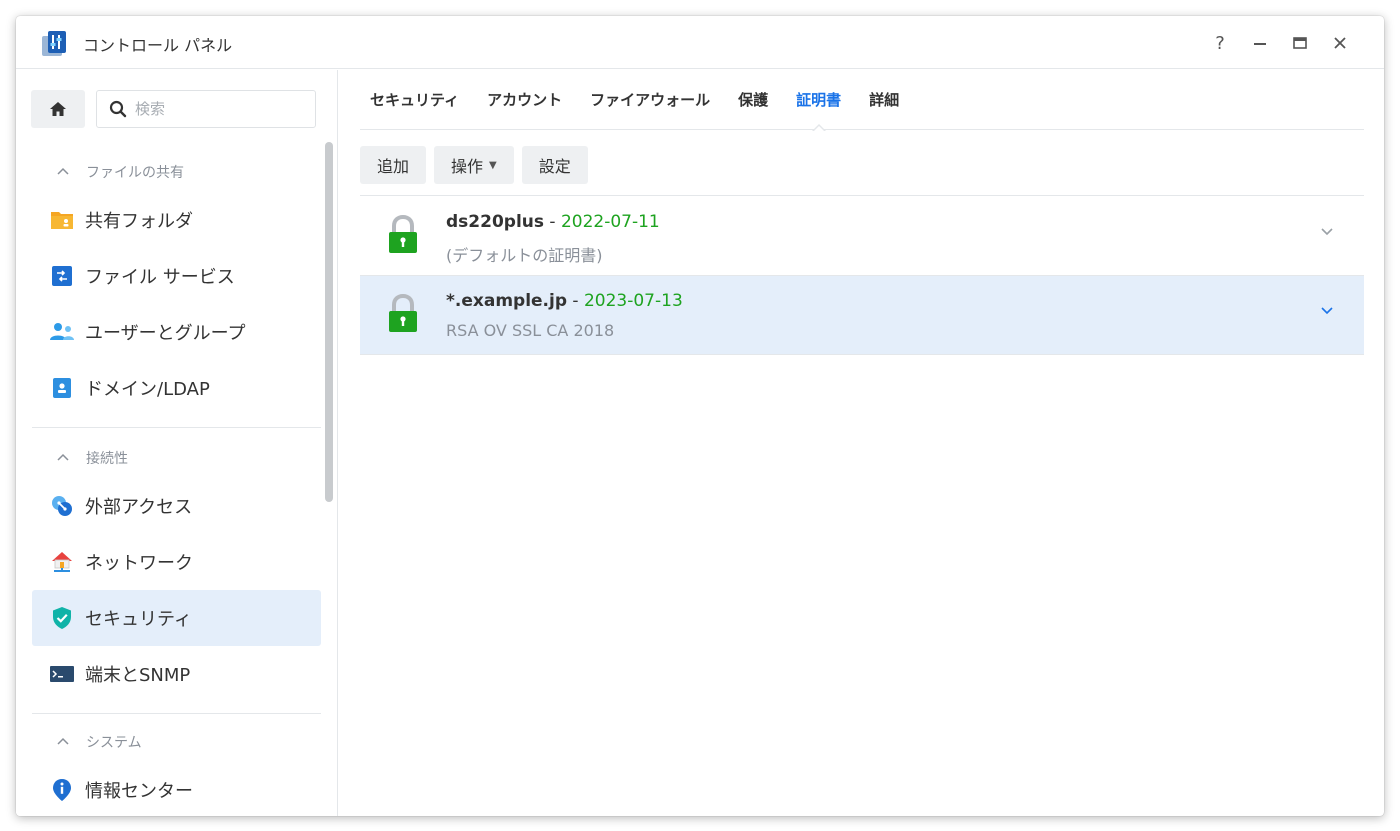 The image size is (1400, 831). What do you see at coordinates (650, 100) in the screenshot?
I see `tab-firewall: ファイアウォール` at bounding box center [650, 100].